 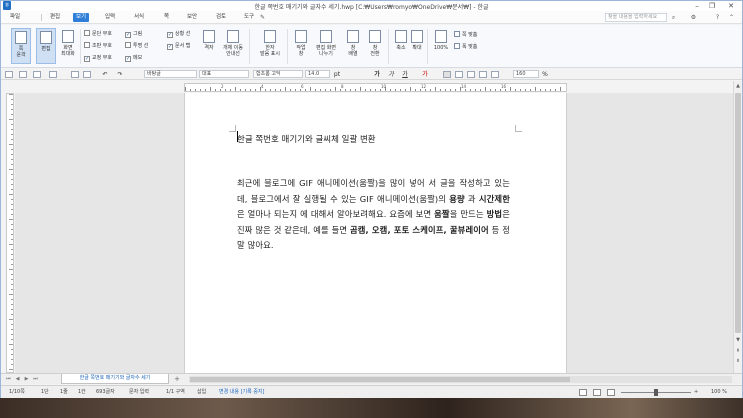 I want to click on search-input: 찾을 내용을 입력하세요, so click(x=636, y=17).